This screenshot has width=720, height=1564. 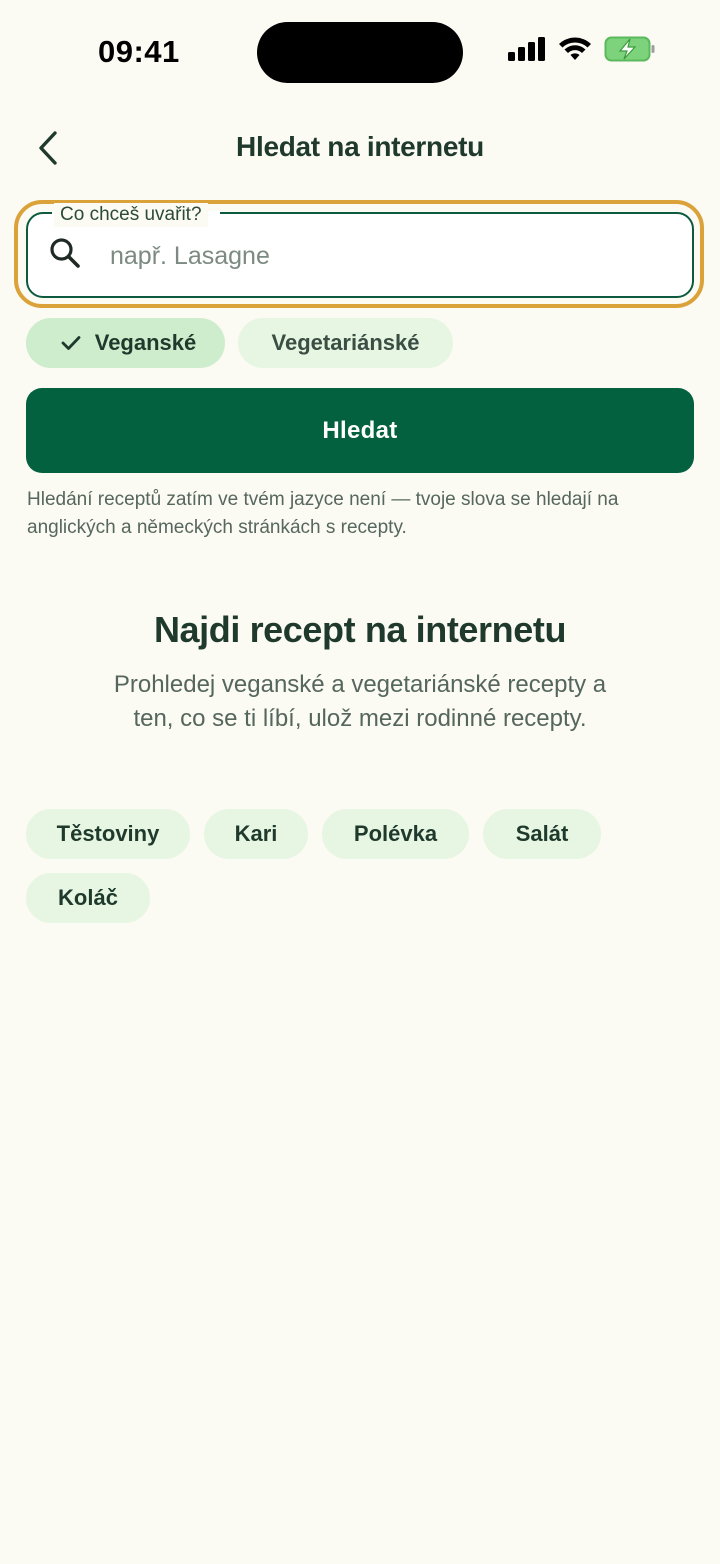 What do you see at coordinates (526, 49) in the screenshot?
I see `signal-icon` at bounding box center [526, 49].